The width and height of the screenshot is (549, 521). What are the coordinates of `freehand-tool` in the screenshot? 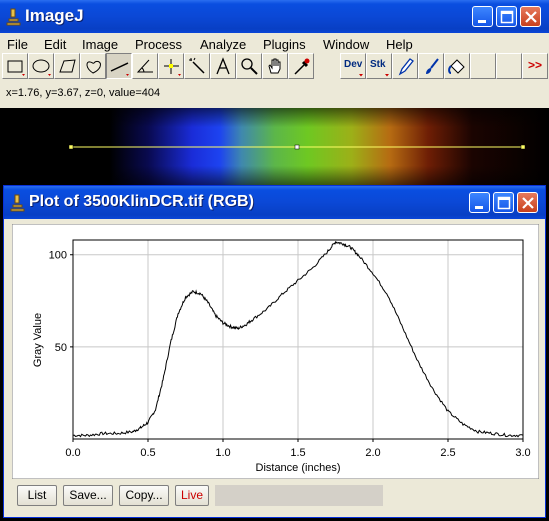 It's located at (93, 66).